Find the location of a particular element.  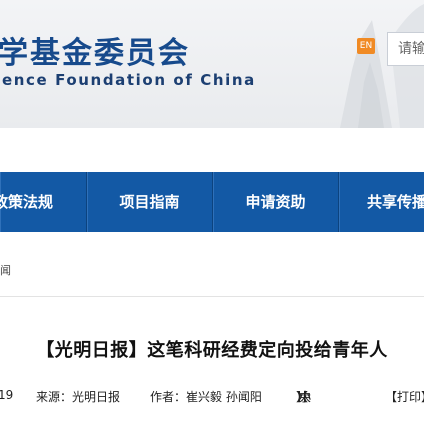

site-logo-subtitle: ence Foundation of China is located at coordinates (129, 80).